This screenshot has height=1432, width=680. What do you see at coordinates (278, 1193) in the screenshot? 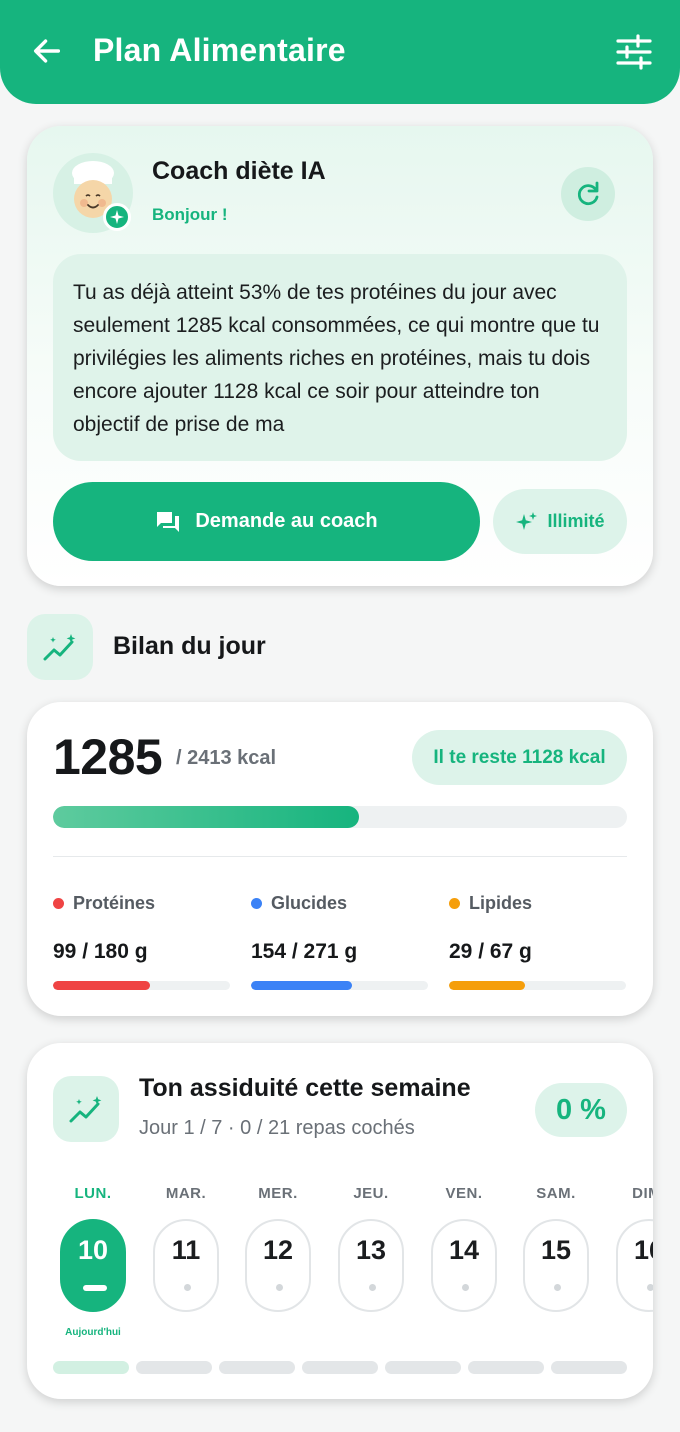
I see `day-name: MER.` at bounding box center [278, 1193].